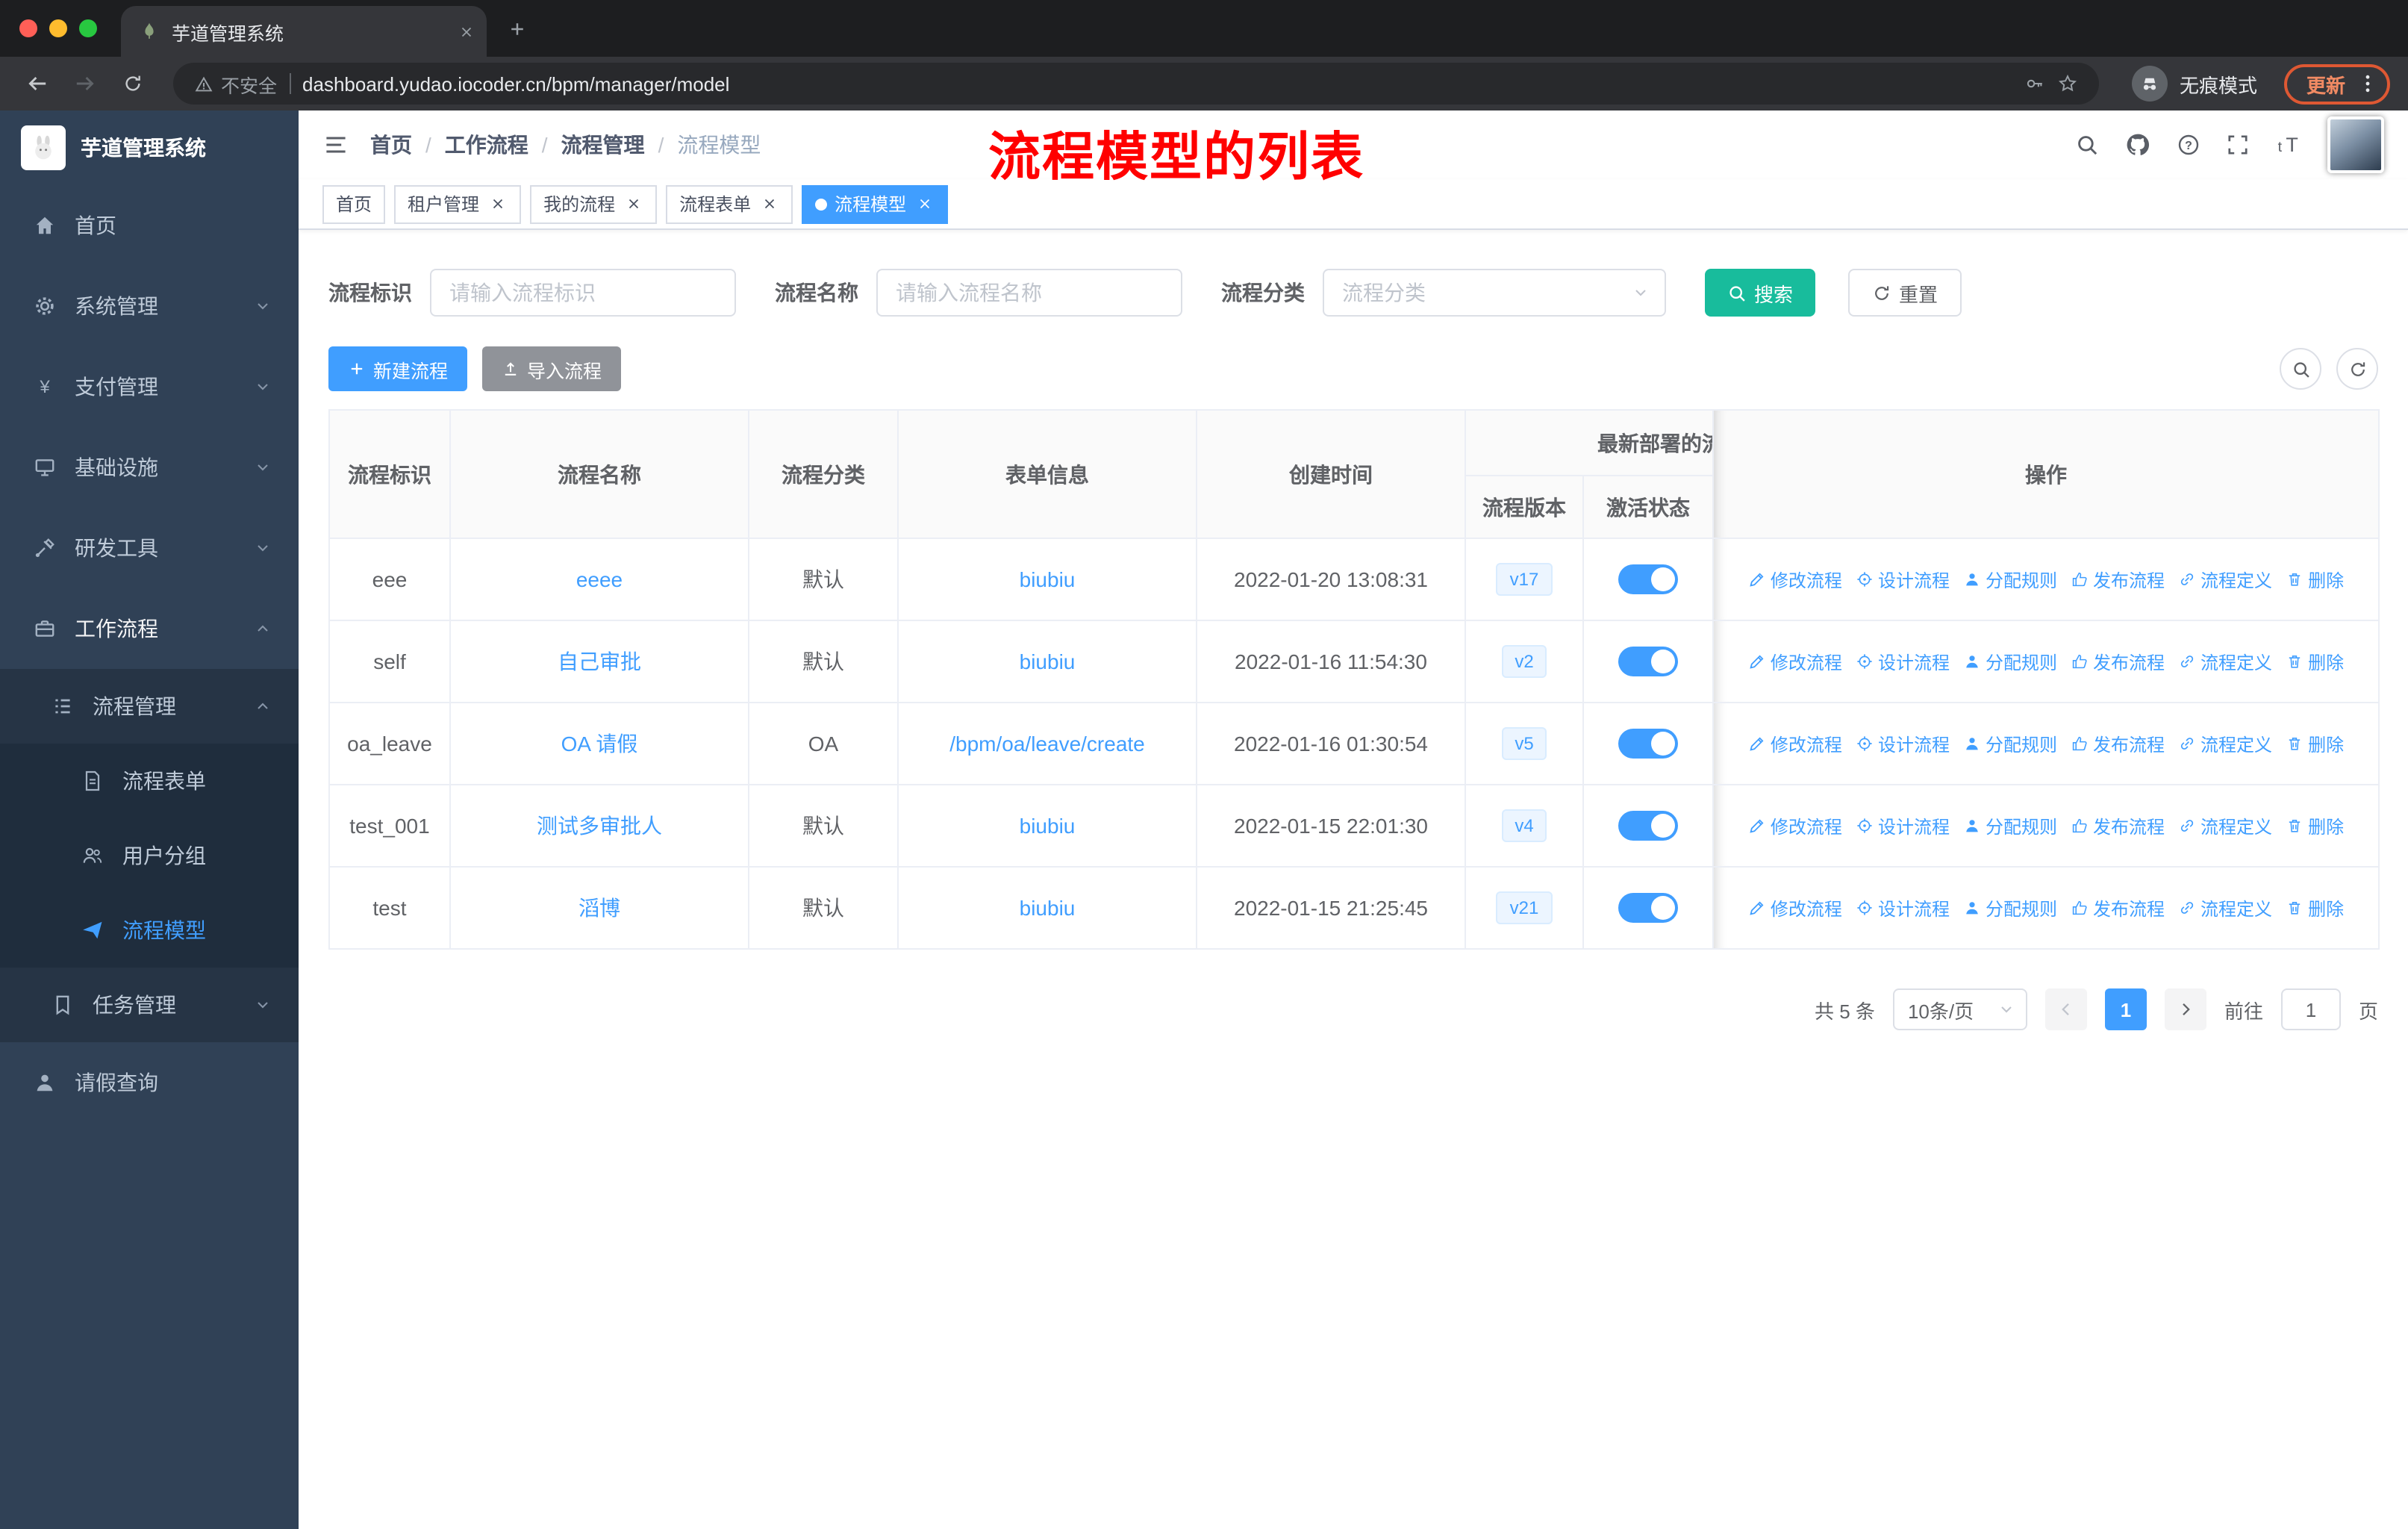  I want to click on breadcrumb-workflow: 工作流程, so click(486, 145).